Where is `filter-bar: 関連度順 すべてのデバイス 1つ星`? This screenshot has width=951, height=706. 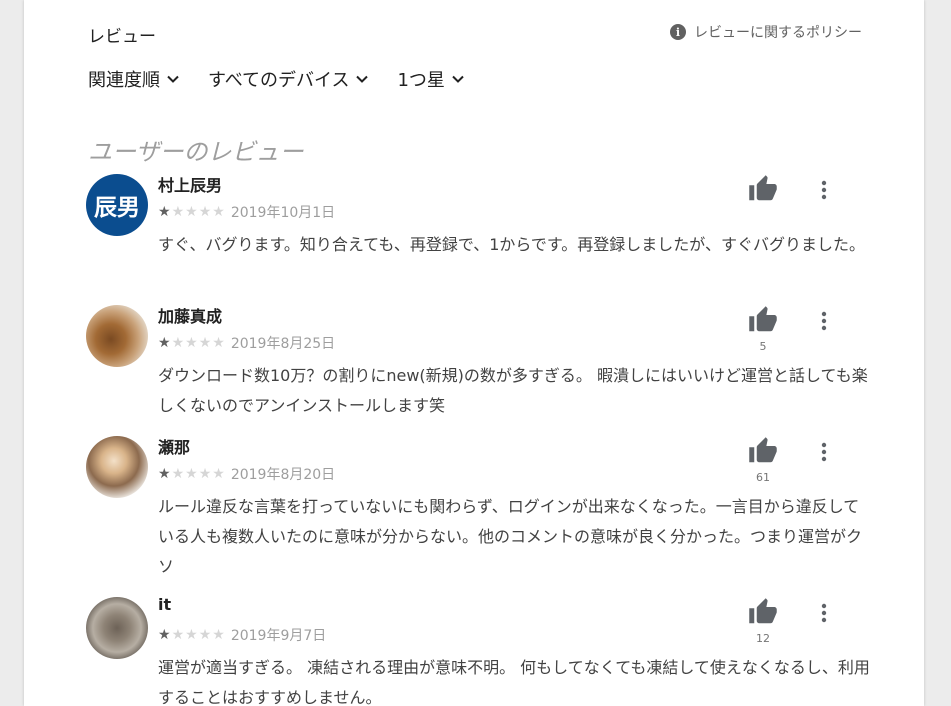
filter-bar: 関連度順 すべてのデバイス 1つ星 is located at coordinates (276, 79).